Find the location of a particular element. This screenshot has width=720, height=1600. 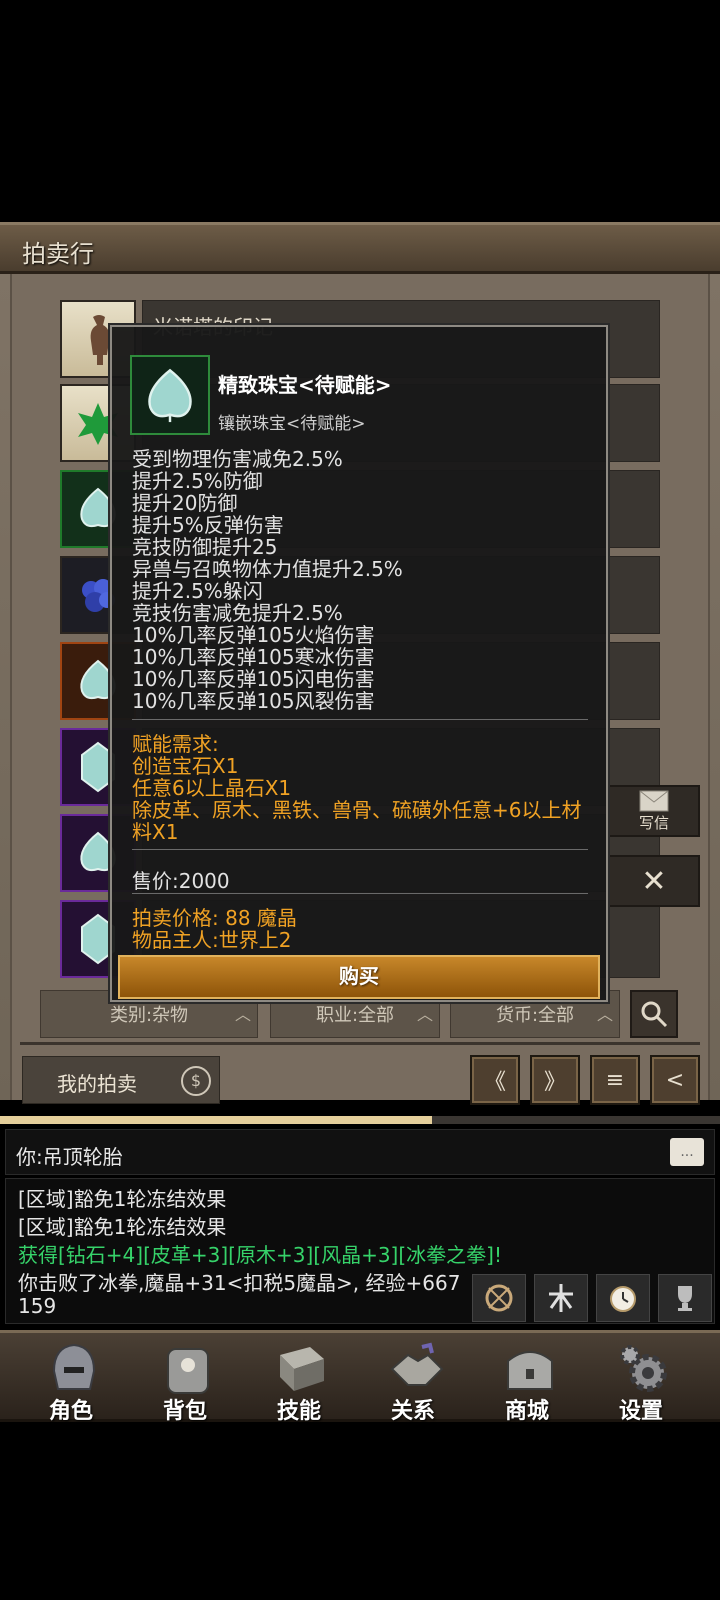

auction-house-header: 拍卖行 is located at coordinates (360, 248).